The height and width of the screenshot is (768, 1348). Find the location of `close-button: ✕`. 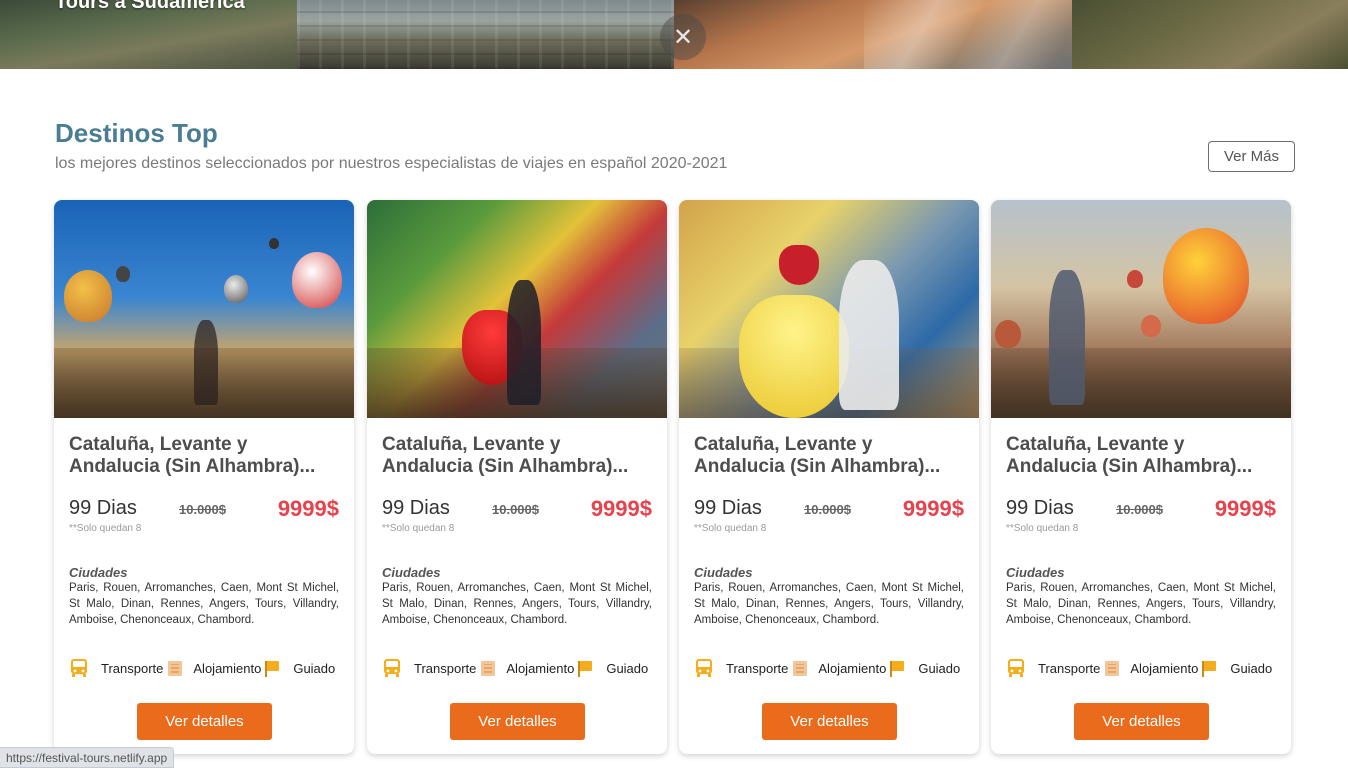

close-button: ✕ is located at coordinates (683, 37).